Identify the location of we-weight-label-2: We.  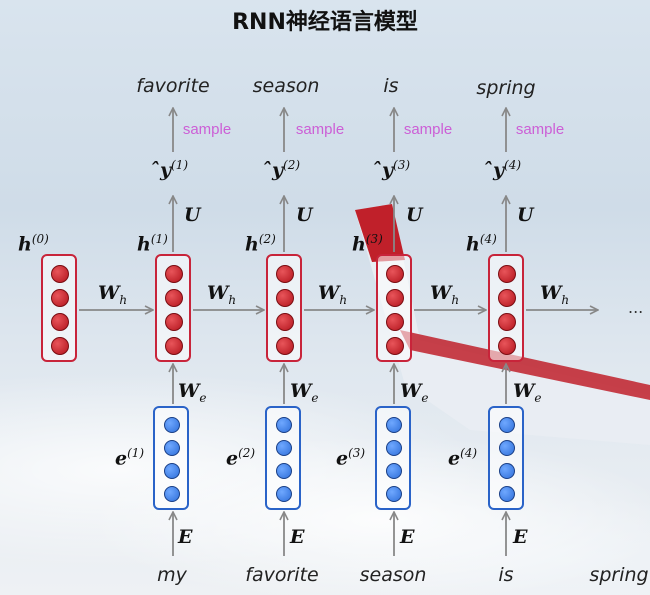
(304, 392).